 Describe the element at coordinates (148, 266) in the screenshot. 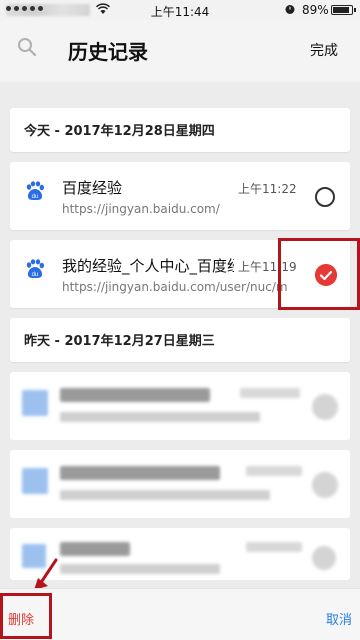

I see `history-item-title: 我的经验_个人中心_百度经验` at that location.